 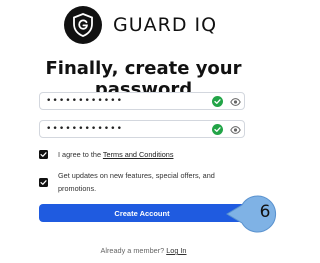 I want to click on create-account-button: Create Account, so click(x=142, y=213).